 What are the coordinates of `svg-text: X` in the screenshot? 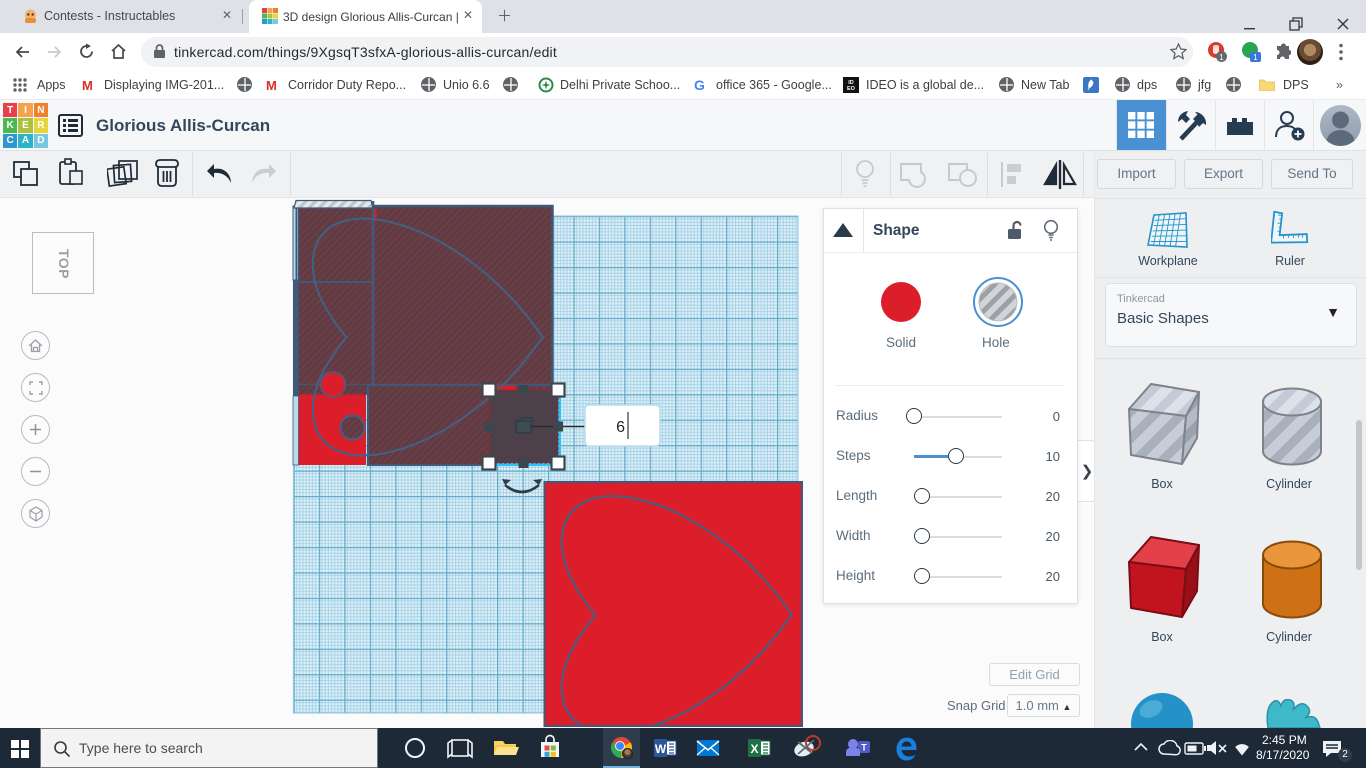 It's located at (754, 749).